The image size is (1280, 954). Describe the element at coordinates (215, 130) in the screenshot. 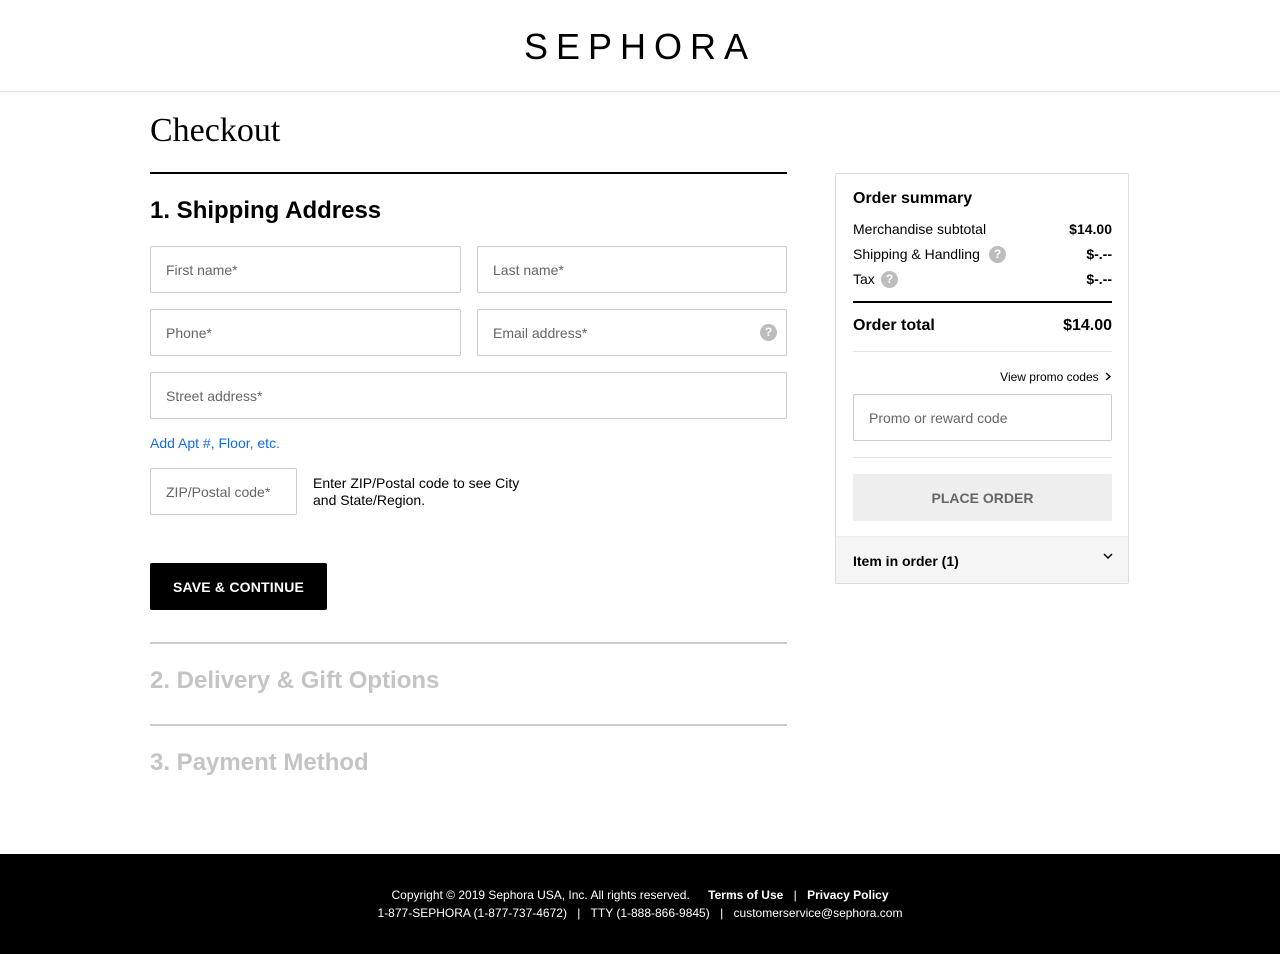

I see `page-title: Checkout` at that location.